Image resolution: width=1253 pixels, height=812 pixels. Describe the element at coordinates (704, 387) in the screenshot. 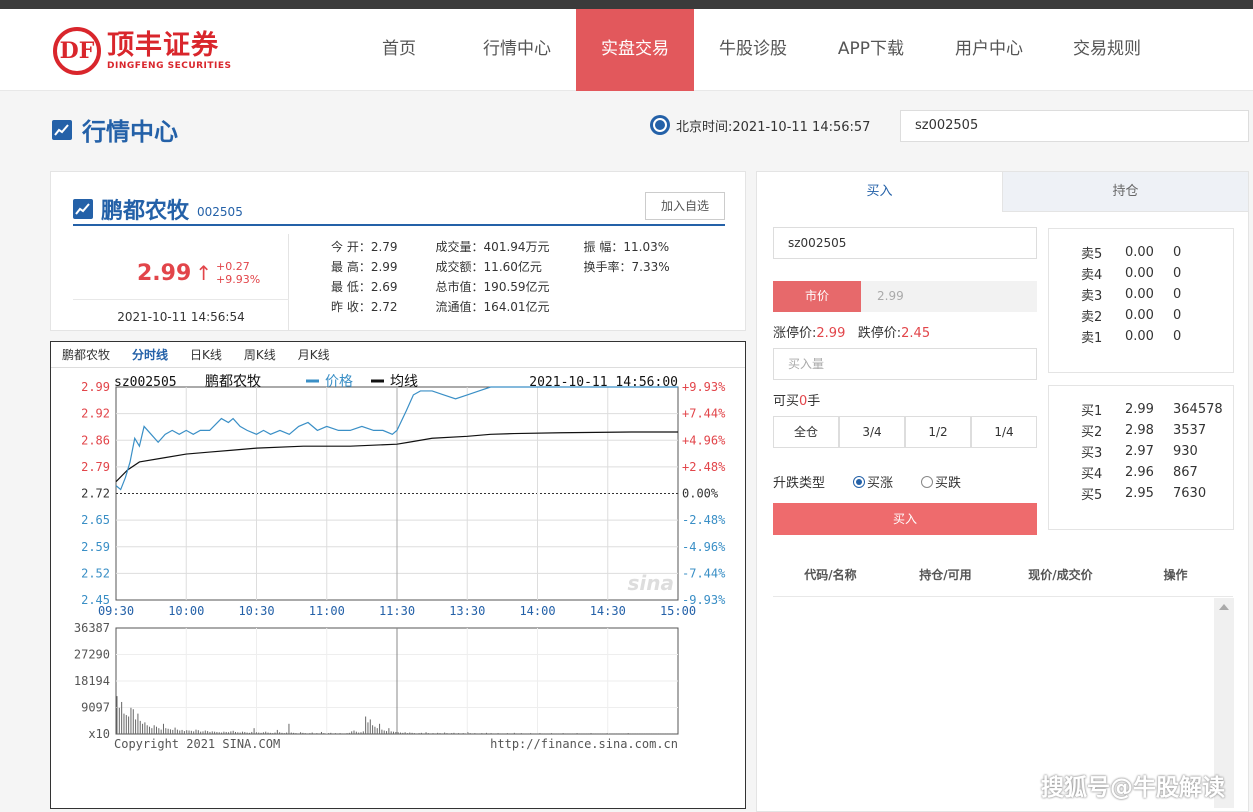

I see `y-pct-label: +9.93%` at that location.